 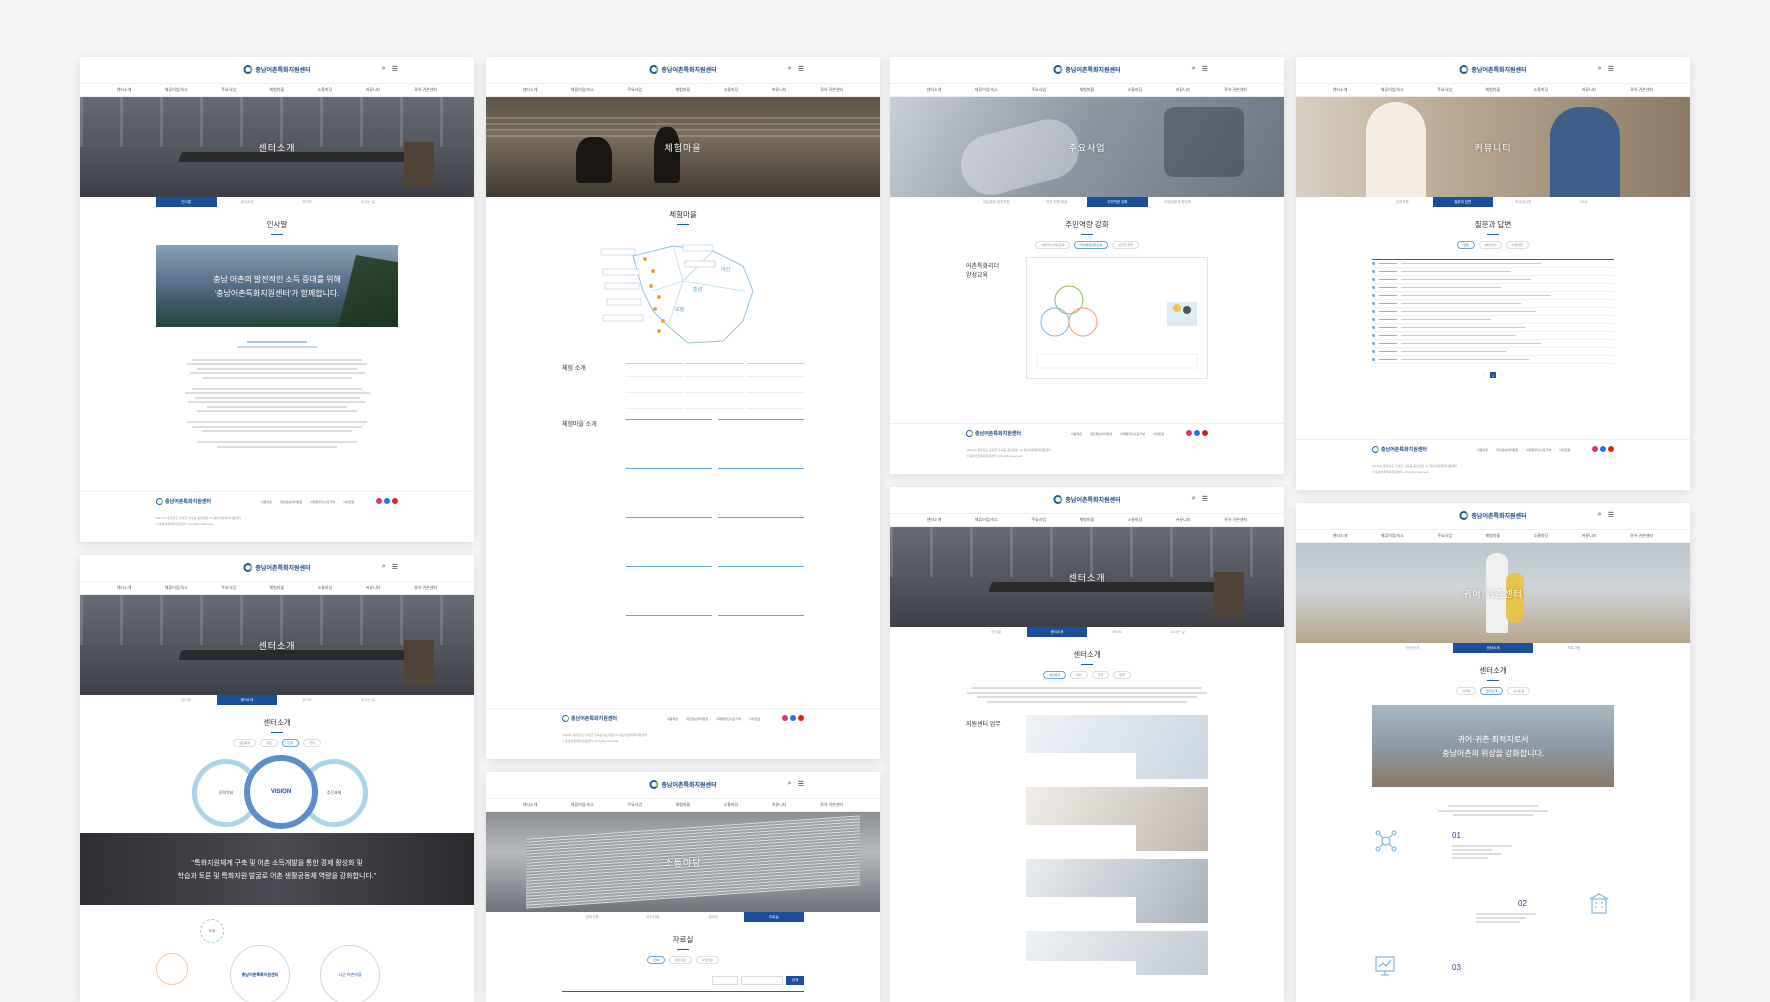 I want to click on tab-free-board: 자유게시판, so click(x=1523, y=202).